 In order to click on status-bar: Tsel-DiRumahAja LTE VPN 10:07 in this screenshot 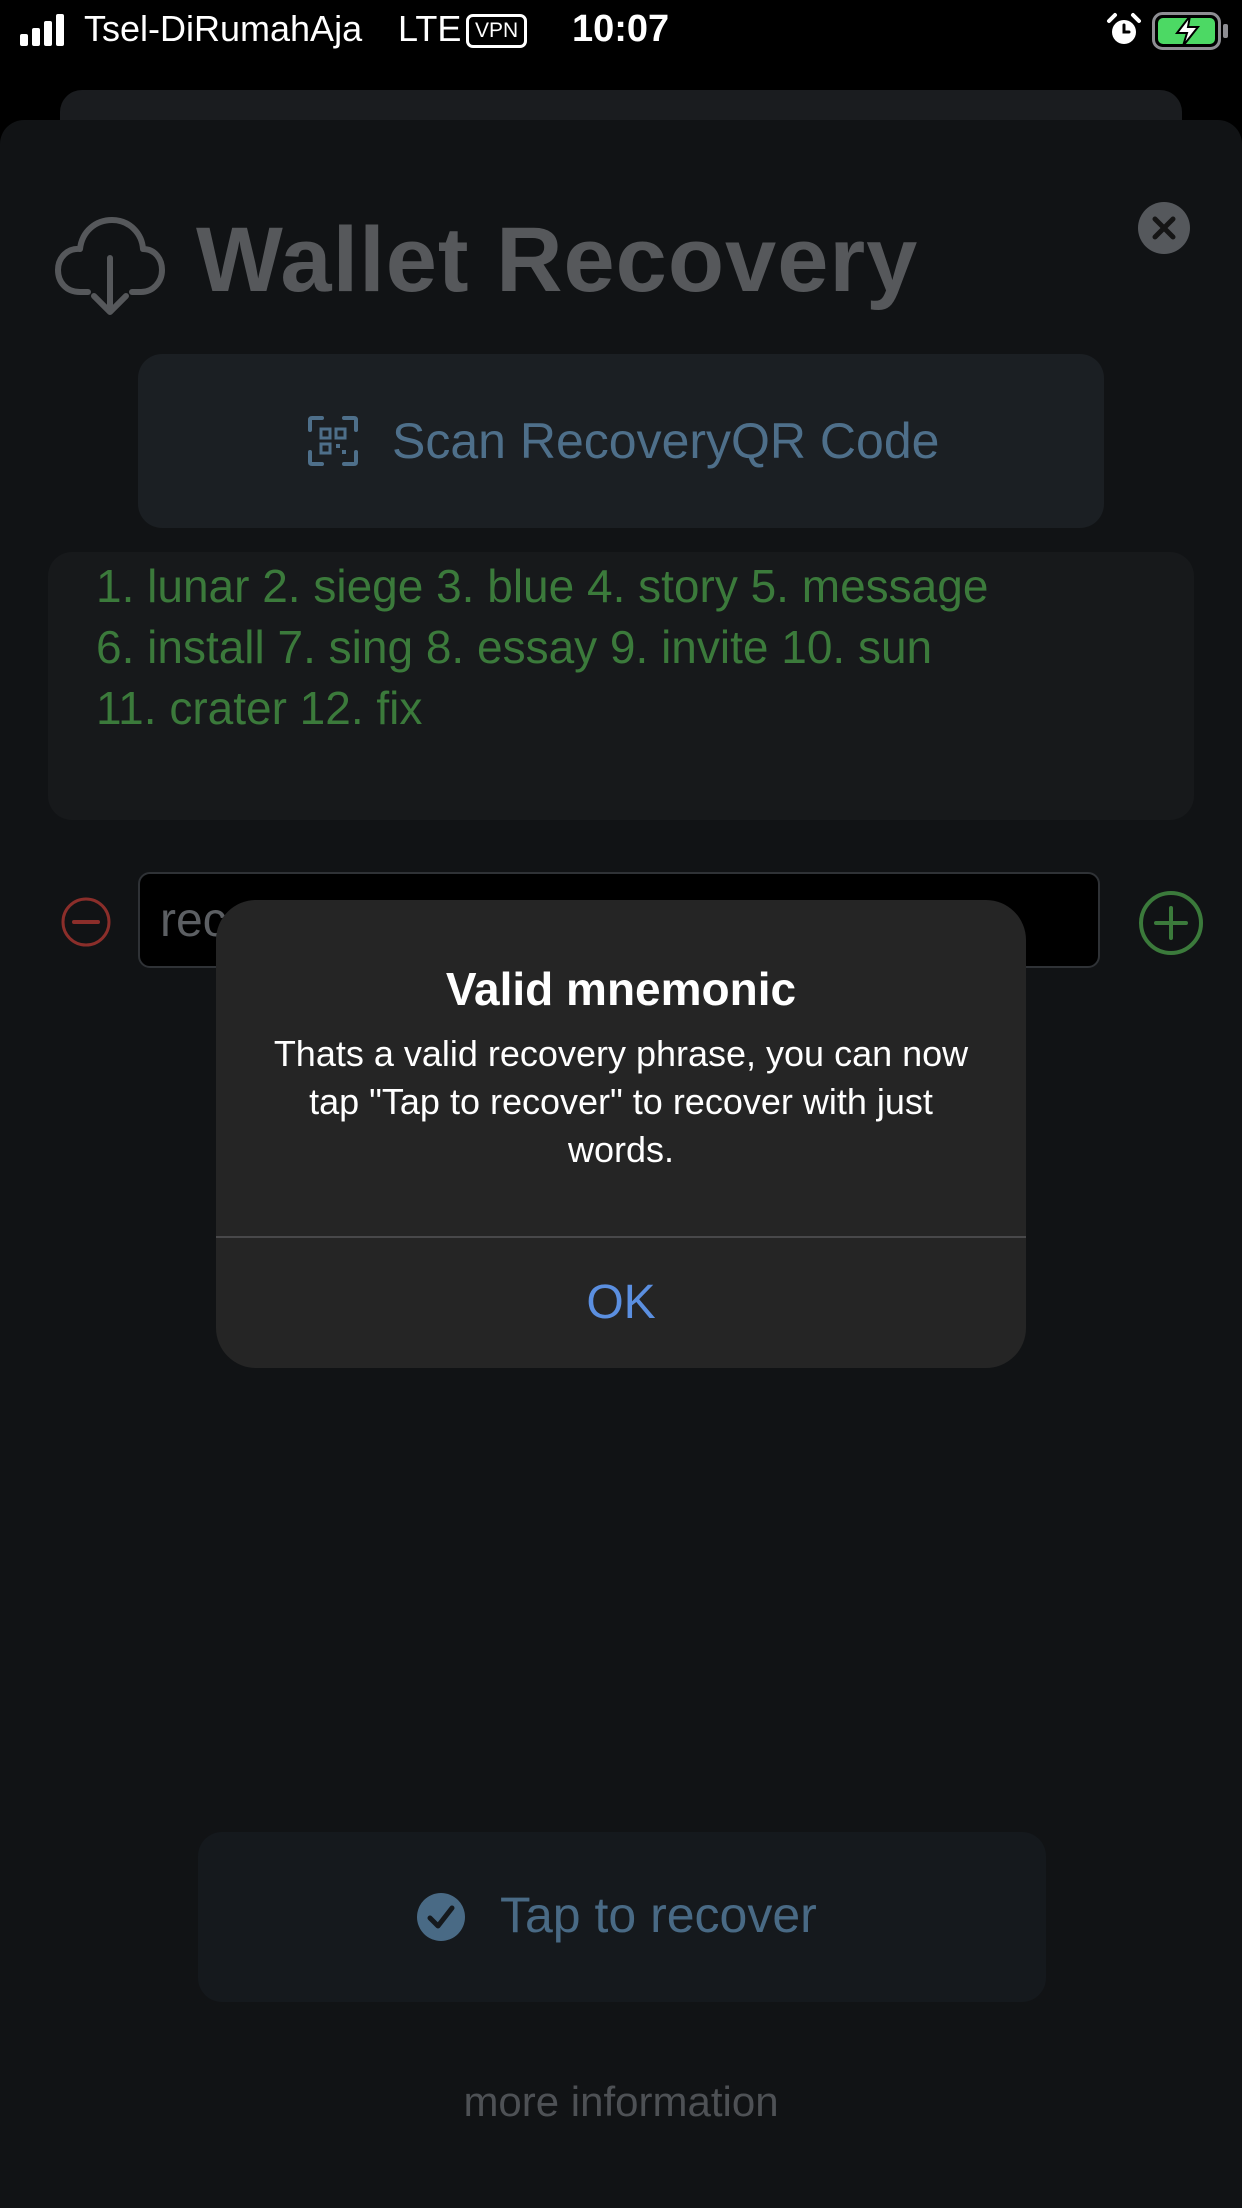, I will do `click(621, 32)`.